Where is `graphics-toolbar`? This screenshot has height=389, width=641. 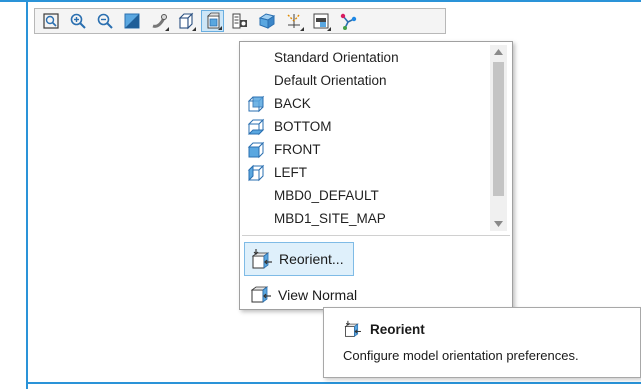
graphics-toolbar is located at coordinates (240, 21).